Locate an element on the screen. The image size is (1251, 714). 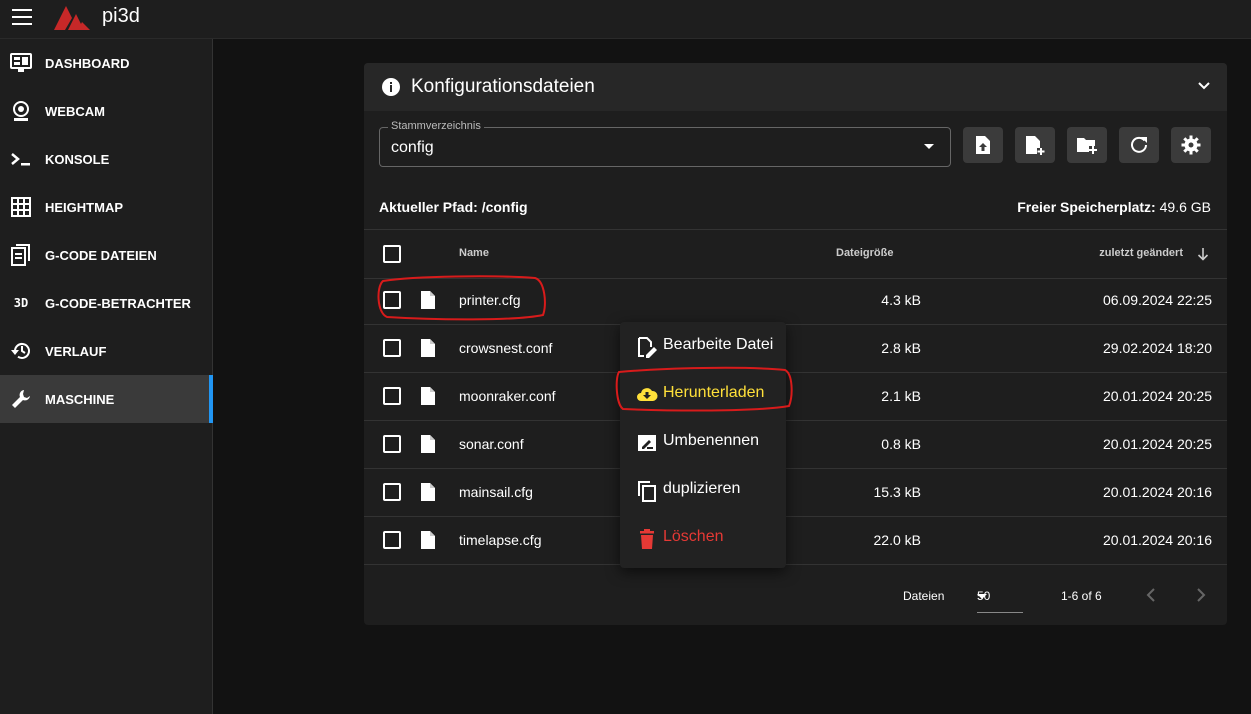
new-file-button is located at coordinates (1035, 145).